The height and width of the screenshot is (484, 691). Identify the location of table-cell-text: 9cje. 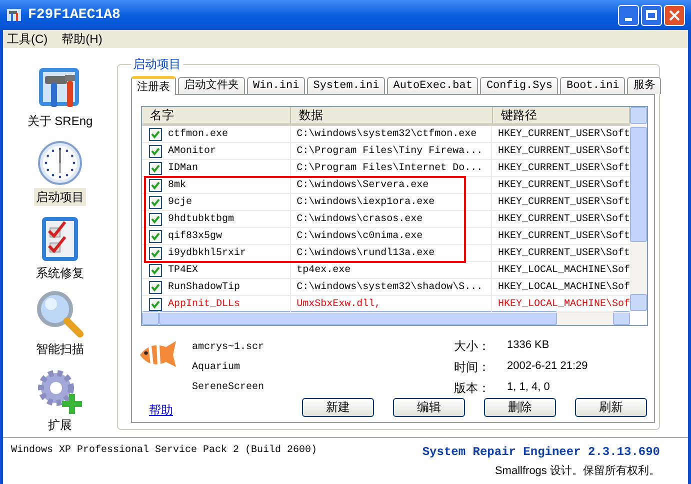
(180, 203).